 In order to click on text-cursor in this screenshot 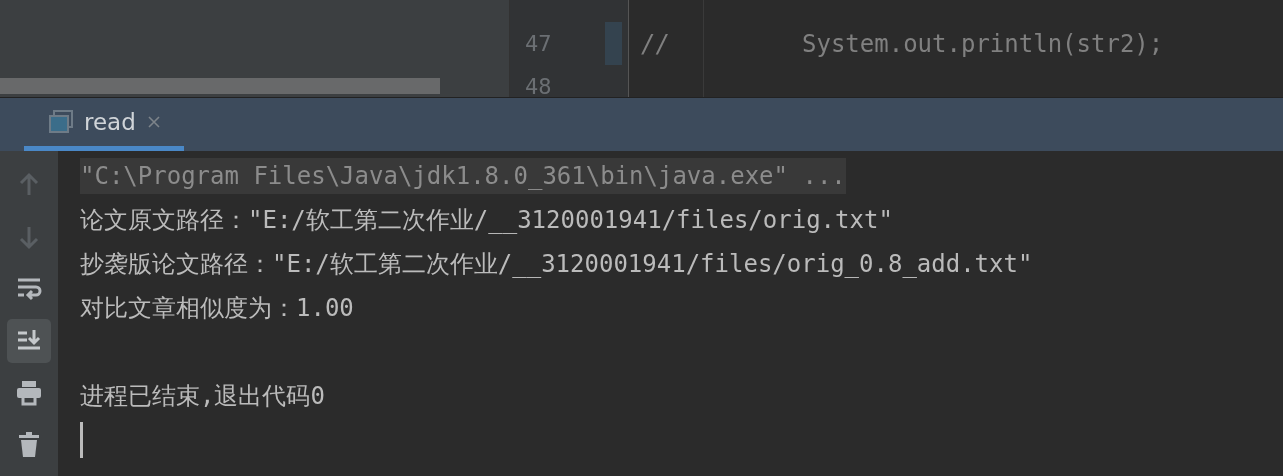, I will do `click(81, 440)`.